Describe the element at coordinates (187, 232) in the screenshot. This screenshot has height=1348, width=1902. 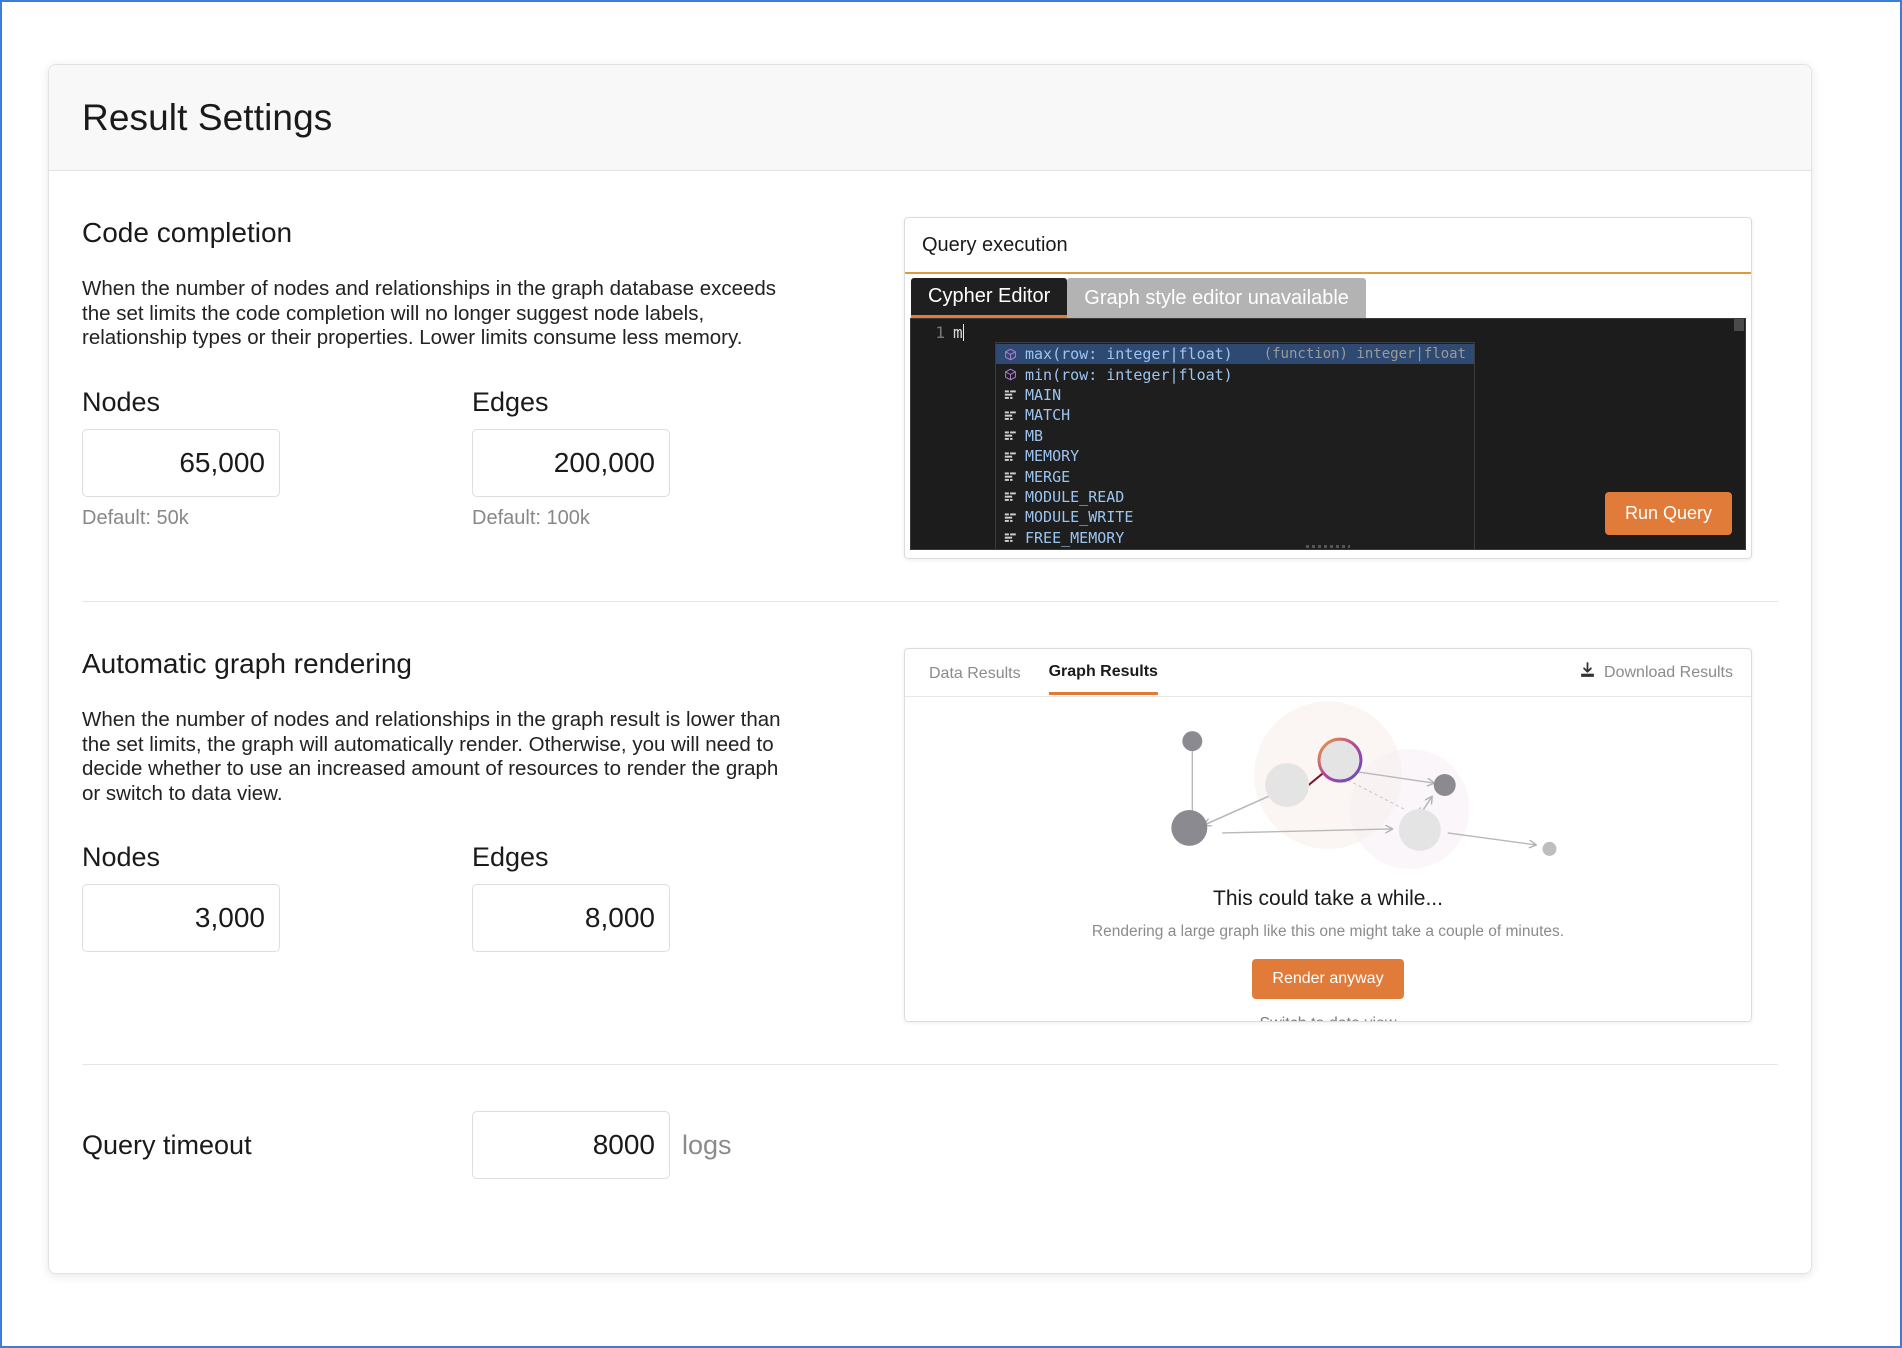
I see `code-completion-heading: Code completion` at that location.